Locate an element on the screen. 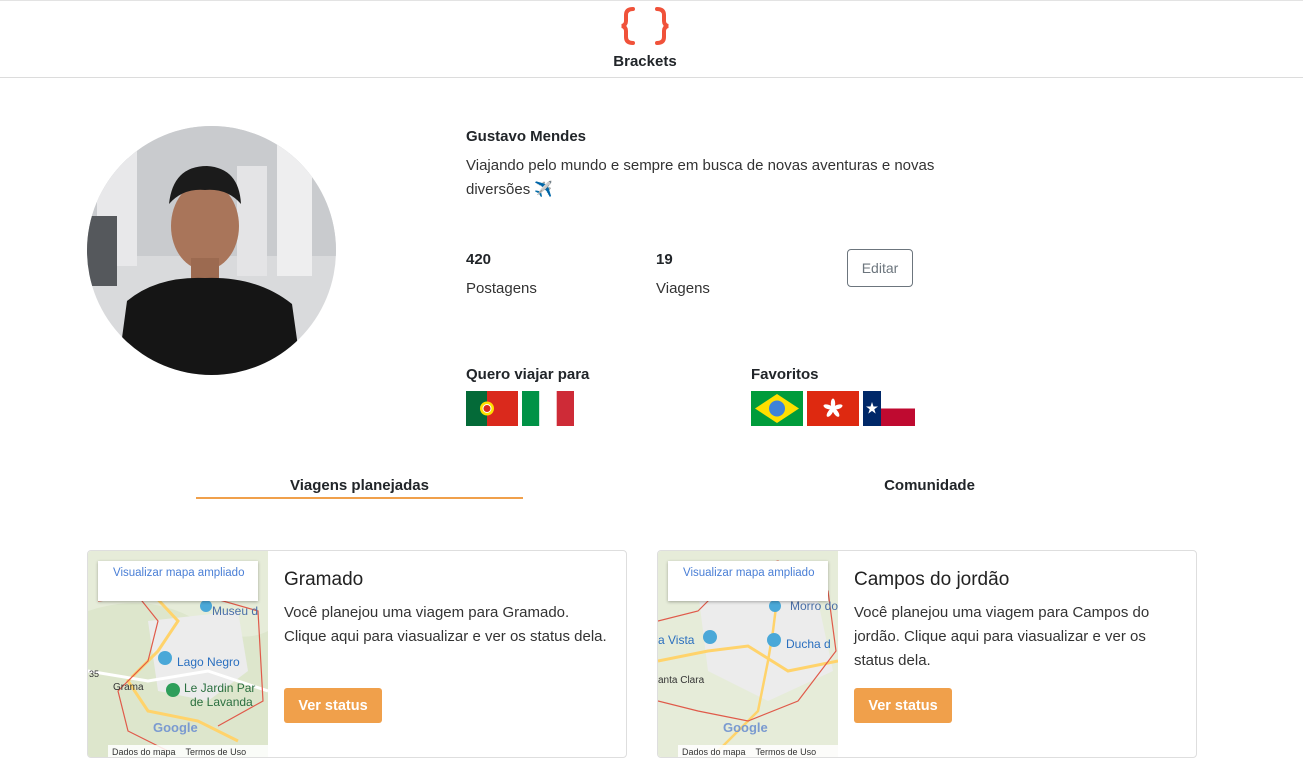 The height and width of the screenshot is (764, 1303). map-place-label: de Lavanda is located at coordinates (221, 702).